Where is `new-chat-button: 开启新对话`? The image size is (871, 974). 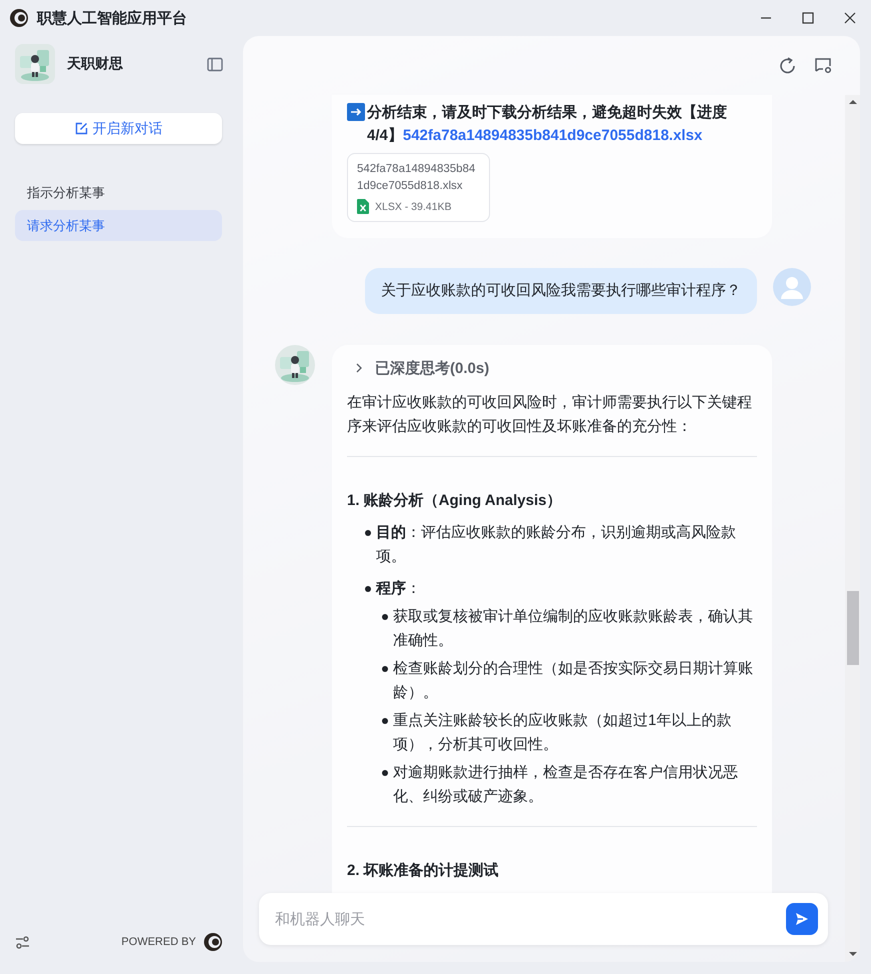
new-chat-button: 开启新对话 is located at coordinates (118, 128).